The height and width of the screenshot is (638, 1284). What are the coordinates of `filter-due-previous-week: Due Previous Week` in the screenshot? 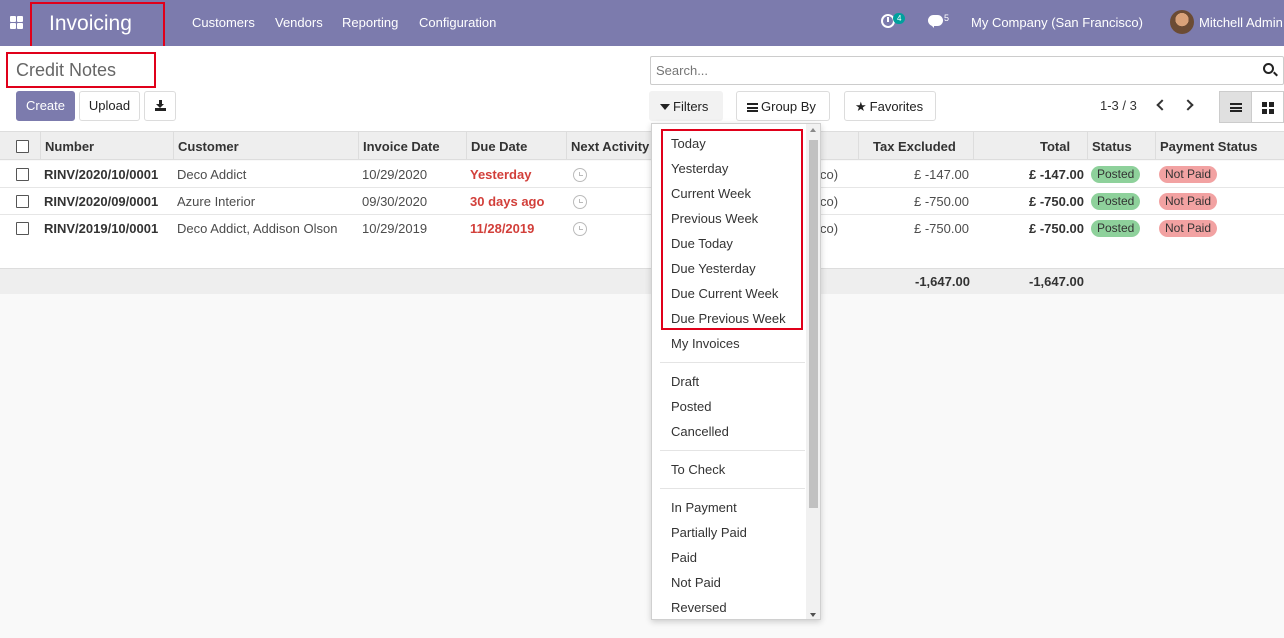 It's located at (728, 318).